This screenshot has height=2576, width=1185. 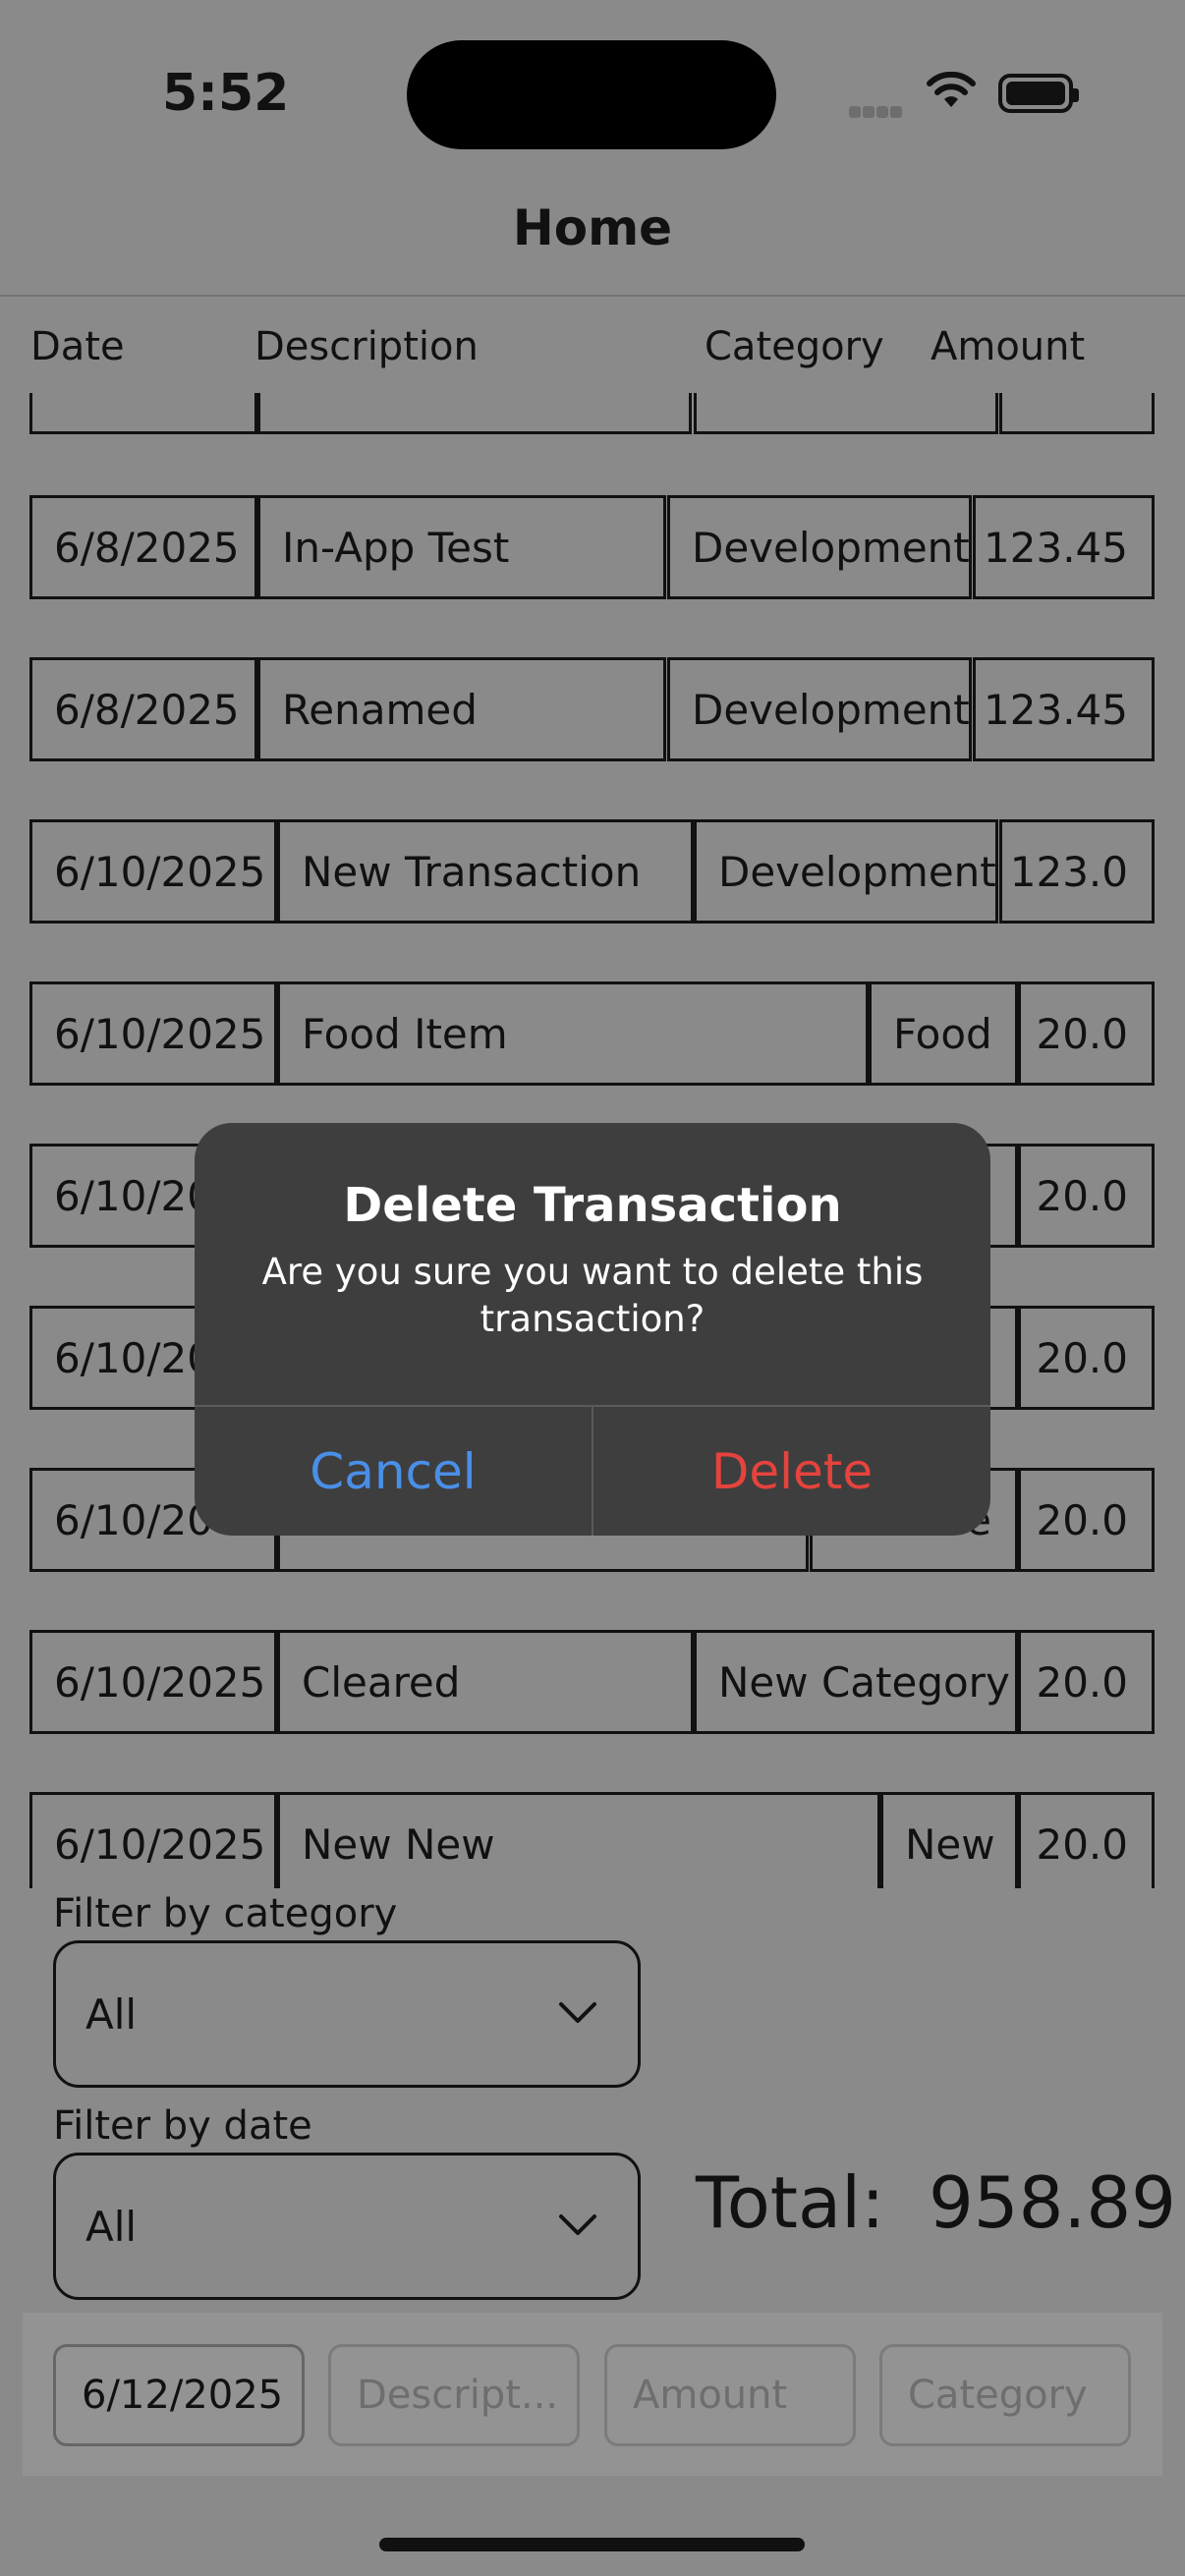 I want to click on delete-button: Delete, so click(x=792, y=1471).